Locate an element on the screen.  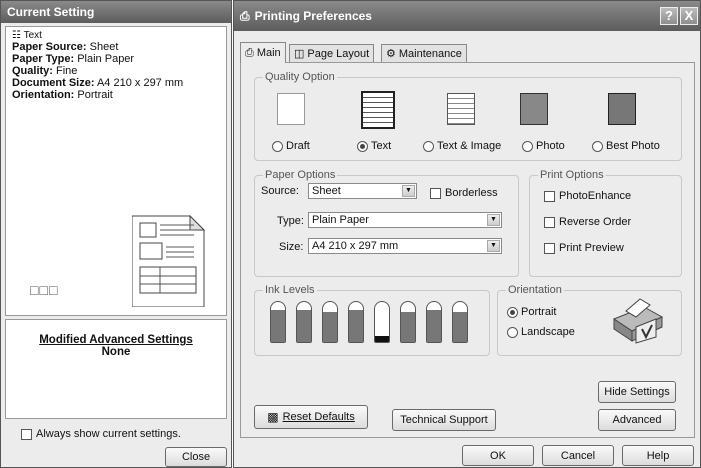
cancel-button: Cancel is located at coordinates (578, 455).